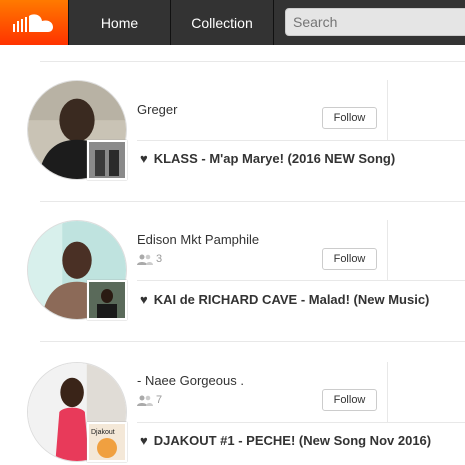  What do you see at coordinates (222, 22) in the screenshot?
I see `tab-collection: Collection` at bounding box center [222, 22].